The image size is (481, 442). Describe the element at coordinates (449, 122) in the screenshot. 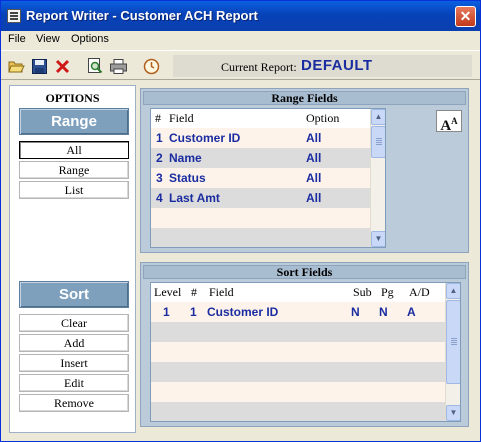

I see `font-size-icon: AA` at that location.